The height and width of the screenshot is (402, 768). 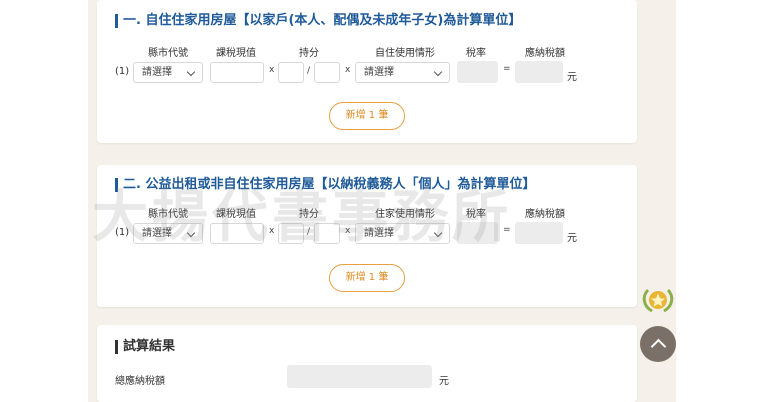 I want to click on column-header-usage: 自住使用情形, so click(x=405, y=53).